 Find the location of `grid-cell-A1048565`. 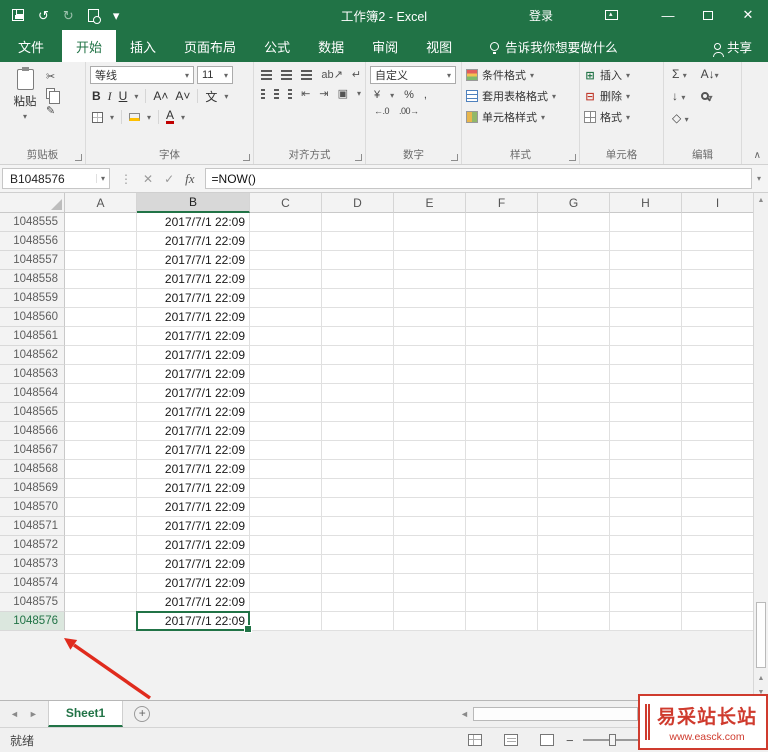

grid-cell-A1048565 is located at coordinates (101, 412).